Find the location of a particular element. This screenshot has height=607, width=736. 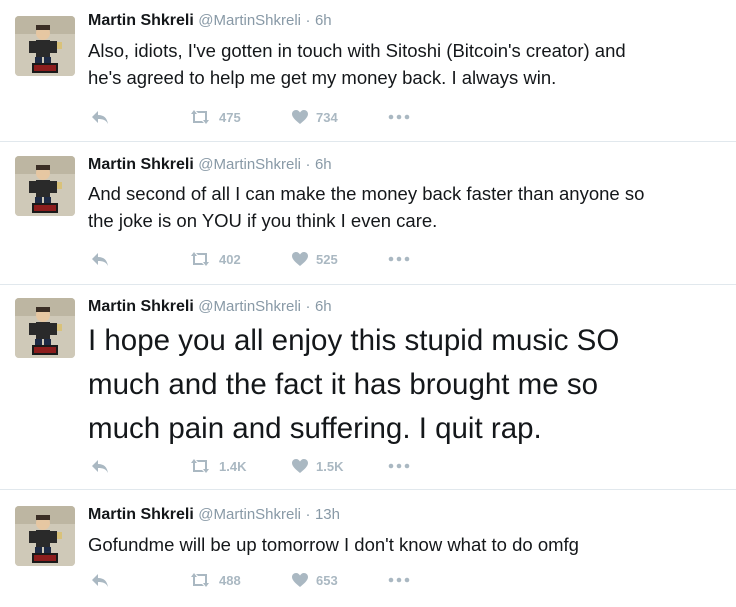

like-button: 734 is located at coordinates (314, 117).